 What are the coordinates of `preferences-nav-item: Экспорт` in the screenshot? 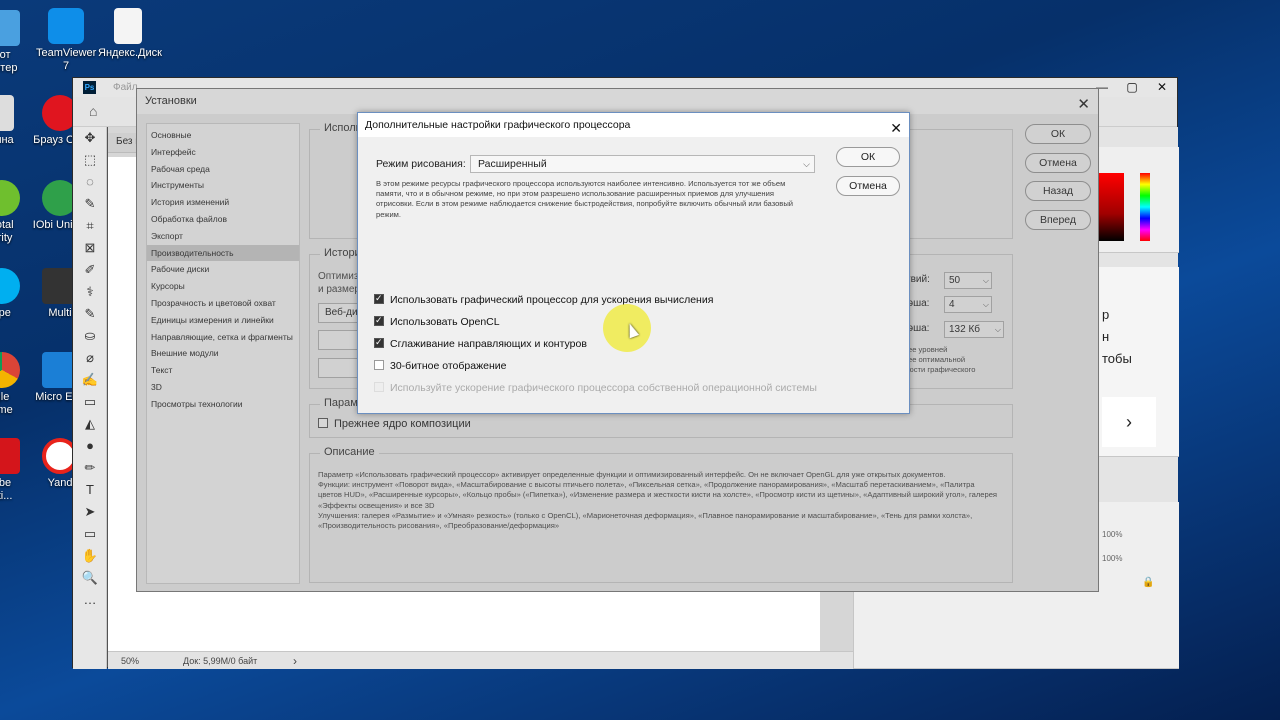 It's located at (223, 236).